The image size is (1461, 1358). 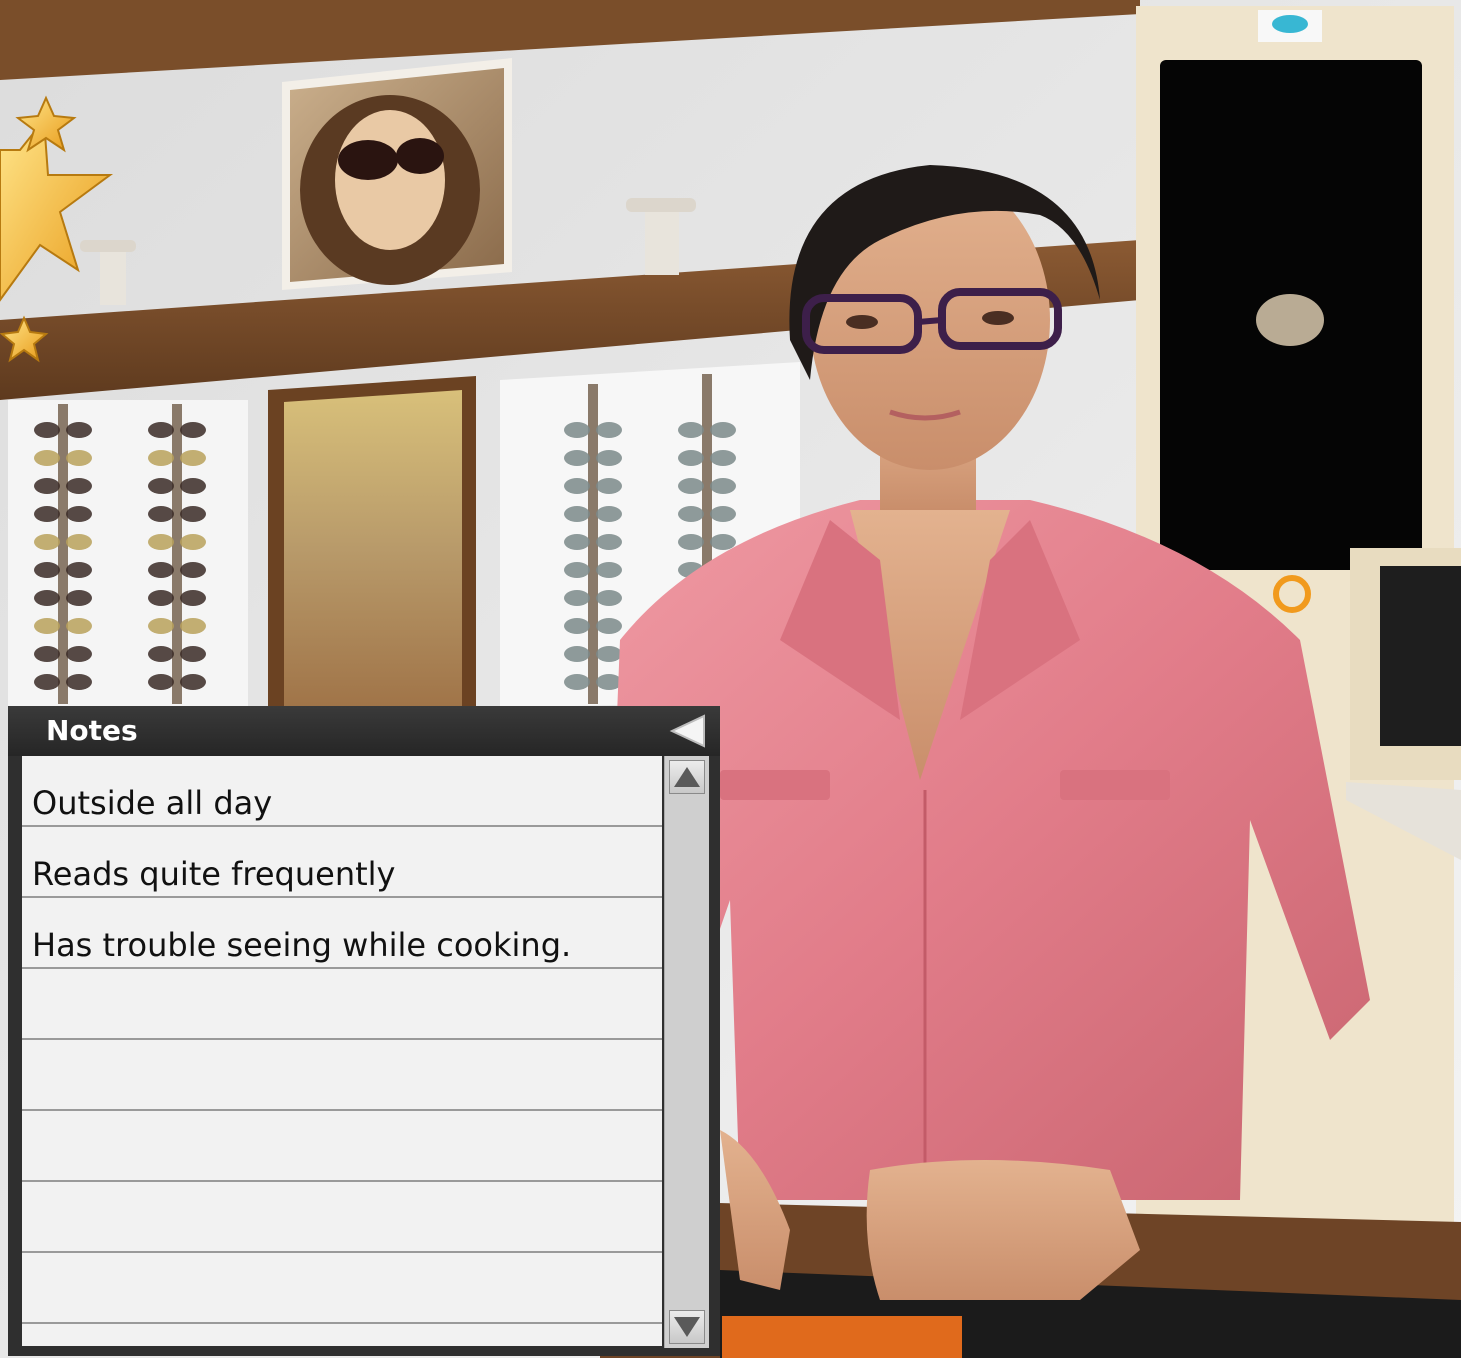 I want to click on notes-title: Notes, so click(x=92, y=730).